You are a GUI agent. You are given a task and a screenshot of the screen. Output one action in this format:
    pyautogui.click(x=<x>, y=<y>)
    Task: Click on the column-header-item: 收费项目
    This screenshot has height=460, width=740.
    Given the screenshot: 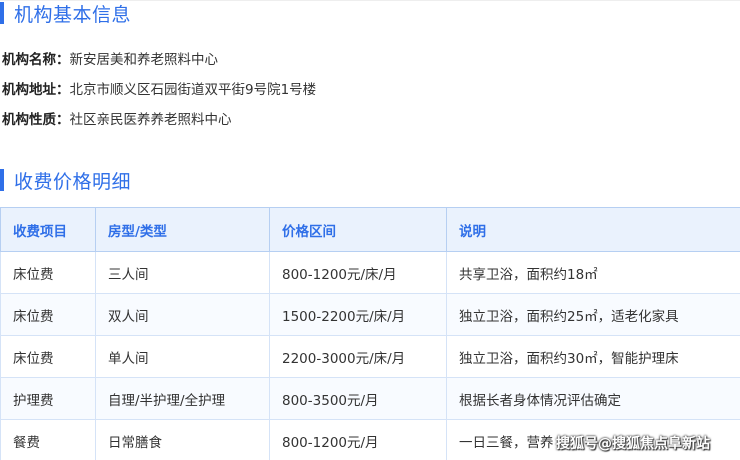 What is the action you would take?
    pyautogui.click(x=48, y=229)
    